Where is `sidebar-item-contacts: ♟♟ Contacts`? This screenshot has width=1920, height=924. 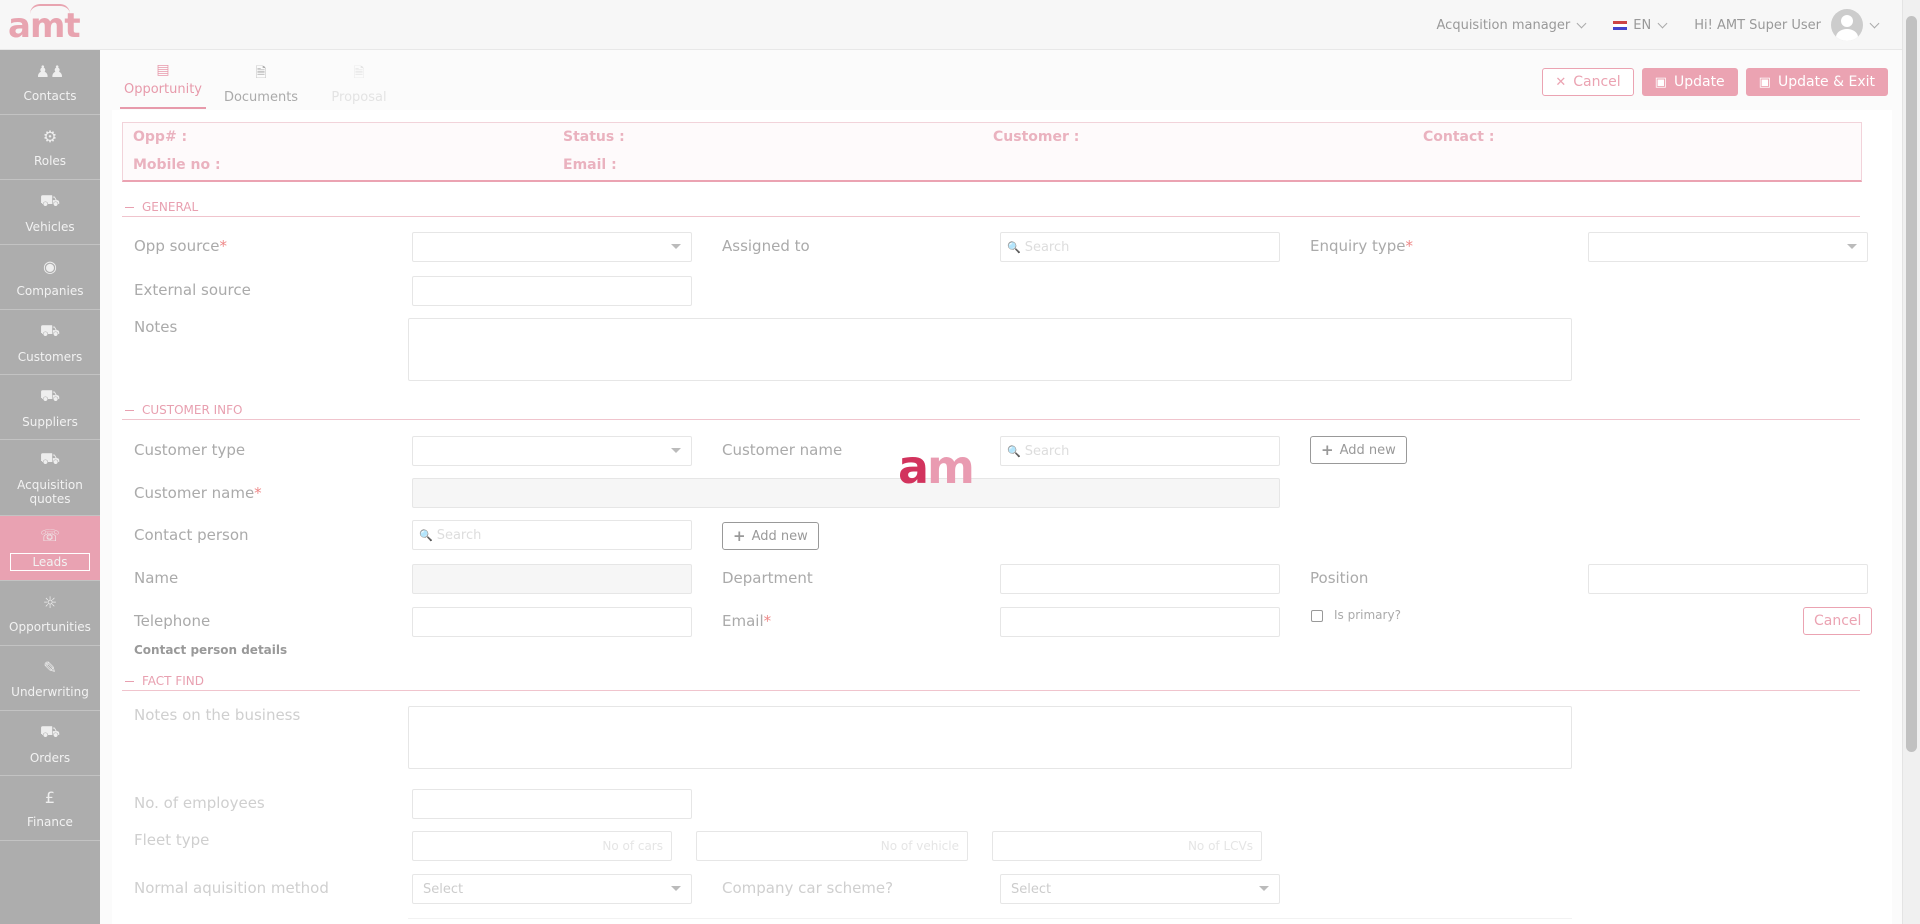 sidebar-item-contacts: ♟♟ Contacts is located at coordinates (50, 82).